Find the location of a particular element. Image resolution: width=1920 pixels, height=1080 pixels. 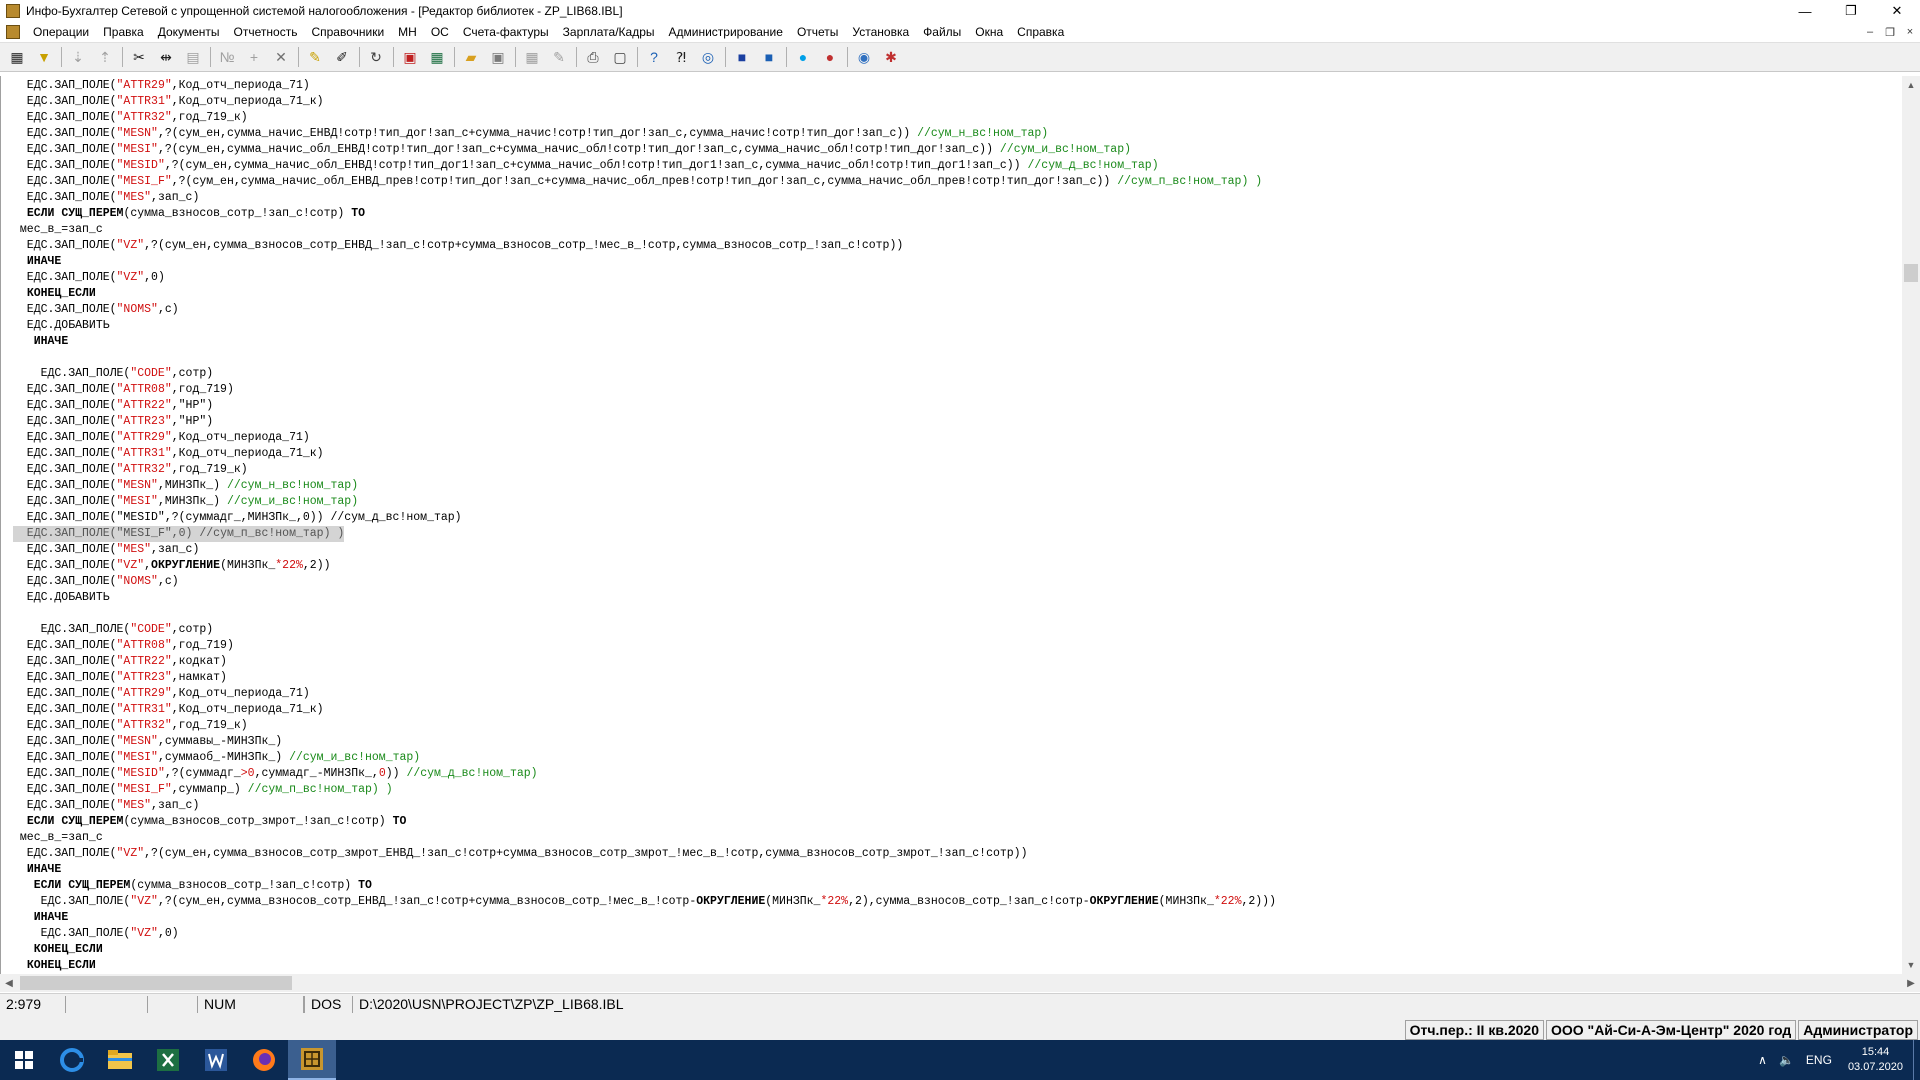

document-icon is located at coordinates (13, 32).